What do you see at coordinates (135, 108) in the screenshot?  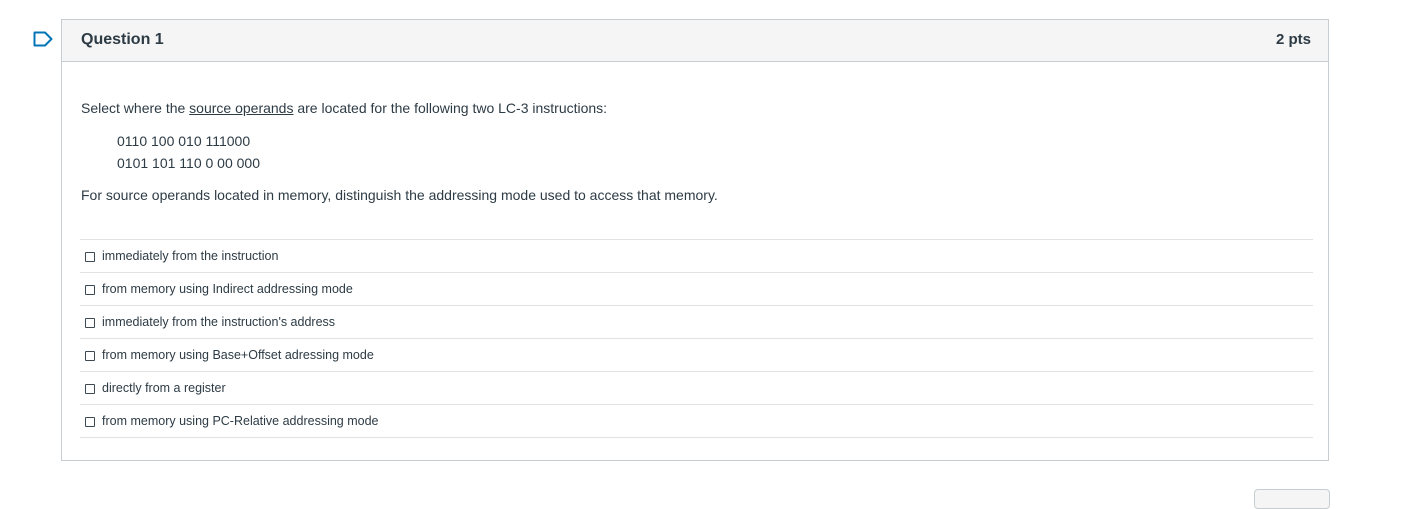 I see `prompt-text-before: Select where the` at bounding box center [135, 108].